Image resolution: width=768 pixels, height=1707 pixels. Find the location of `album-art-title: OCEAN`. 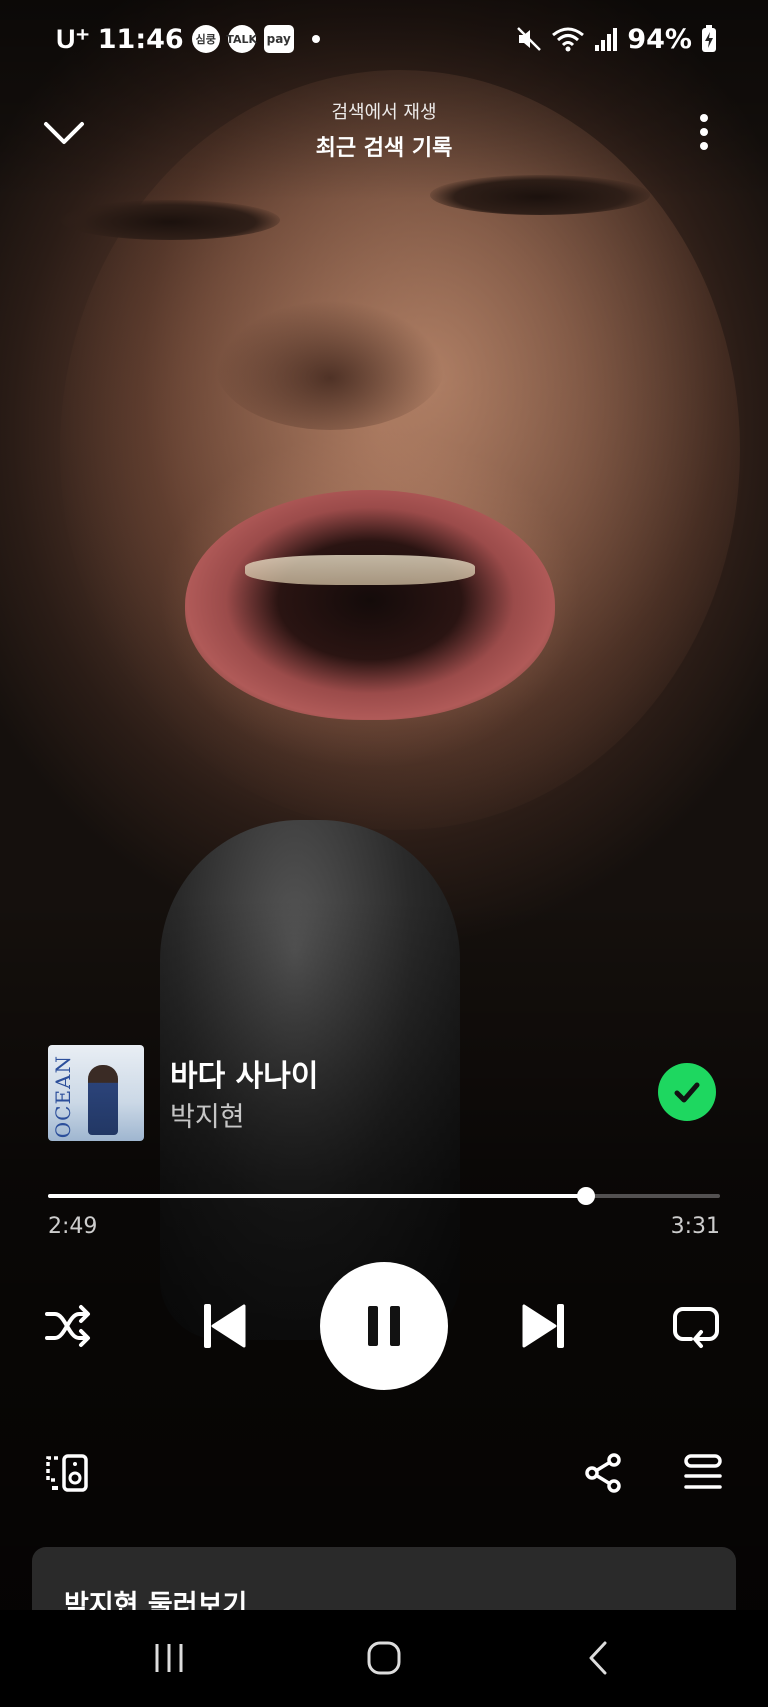

album-art-title: OCEAN is located at coordinates (63, 1097).